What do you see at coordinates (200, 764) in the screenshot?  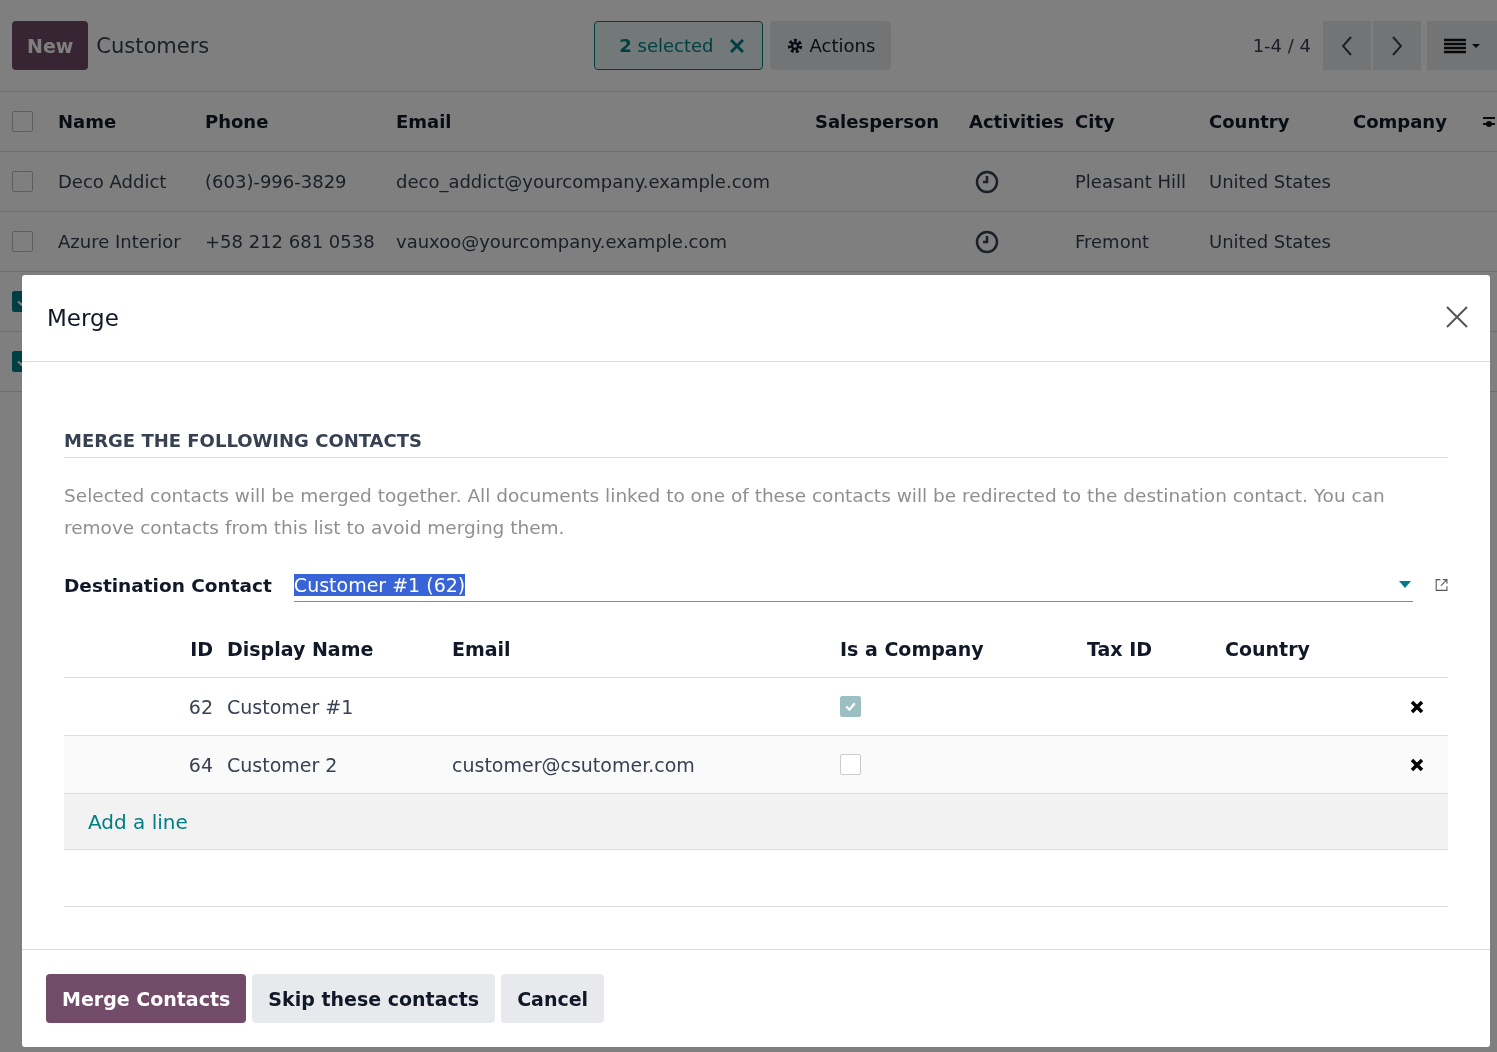 I see `table-cell-text: 64` at bounding box center [200, 764].